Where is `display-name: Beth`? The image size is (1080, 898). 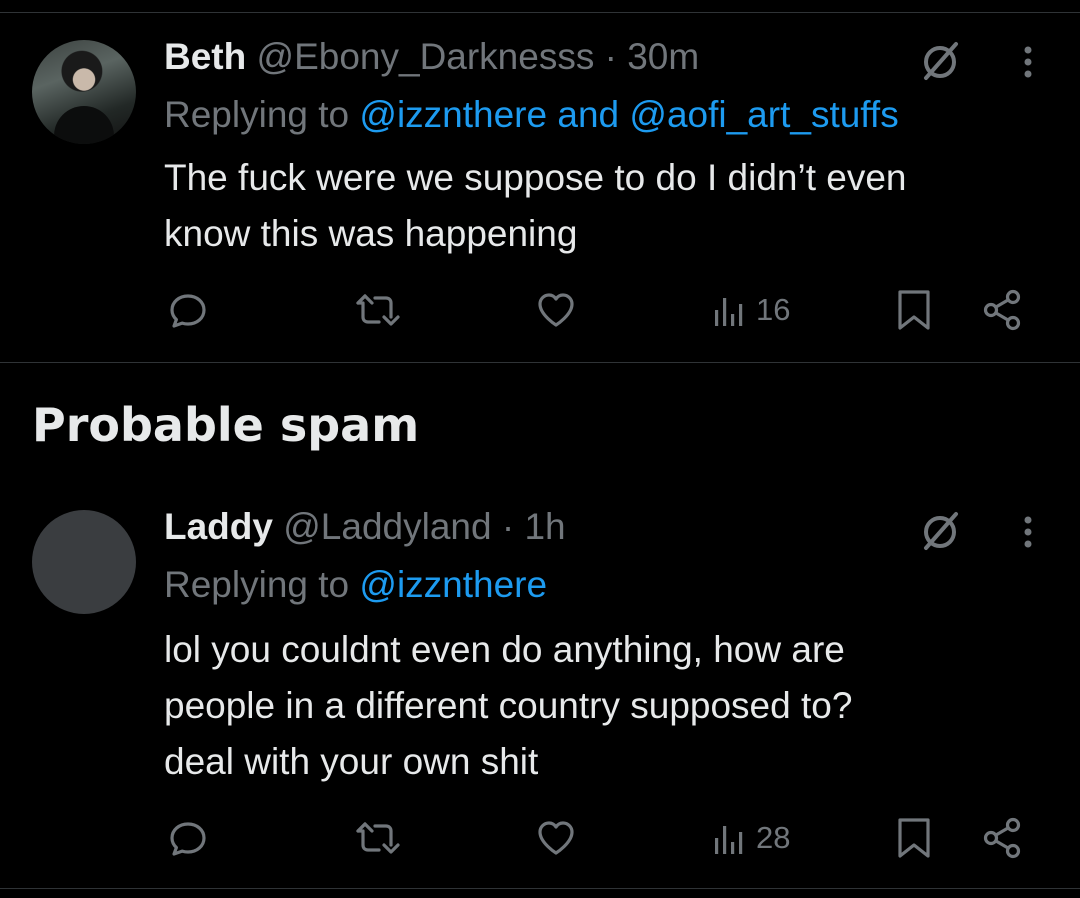
display-name: Beth is located at coordinates (205, 56).